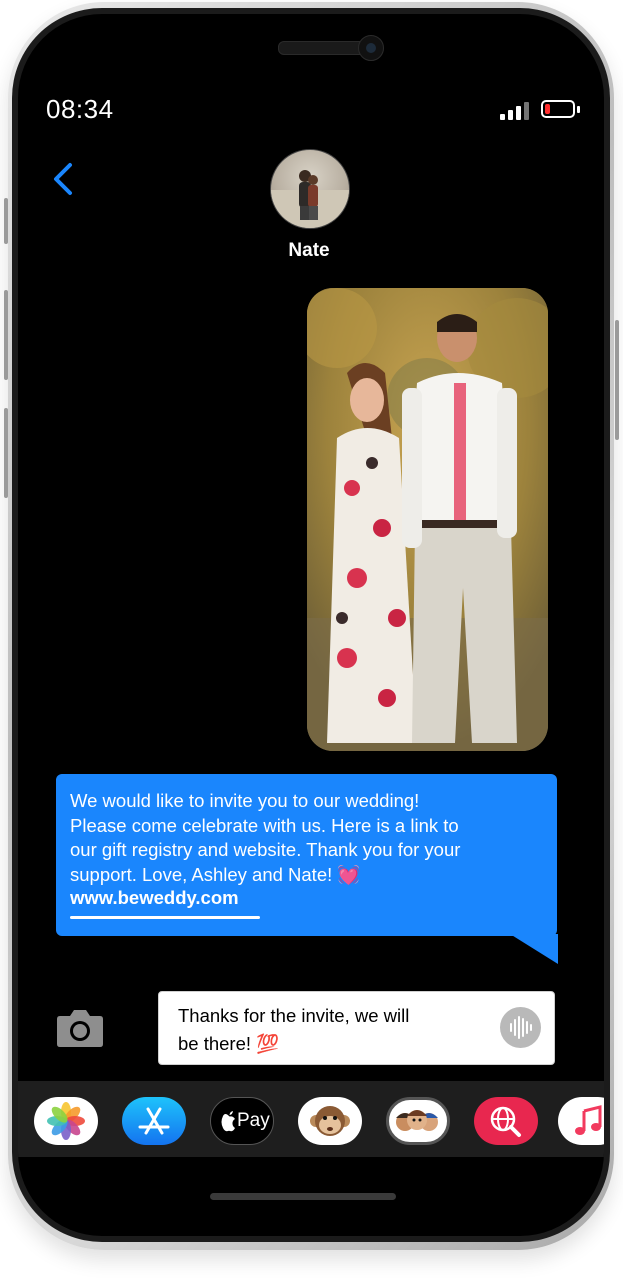  What do you see at coordinates (6, 335) in the screenshot?
I see `volume-up-button` at bounding box center [6, 335].